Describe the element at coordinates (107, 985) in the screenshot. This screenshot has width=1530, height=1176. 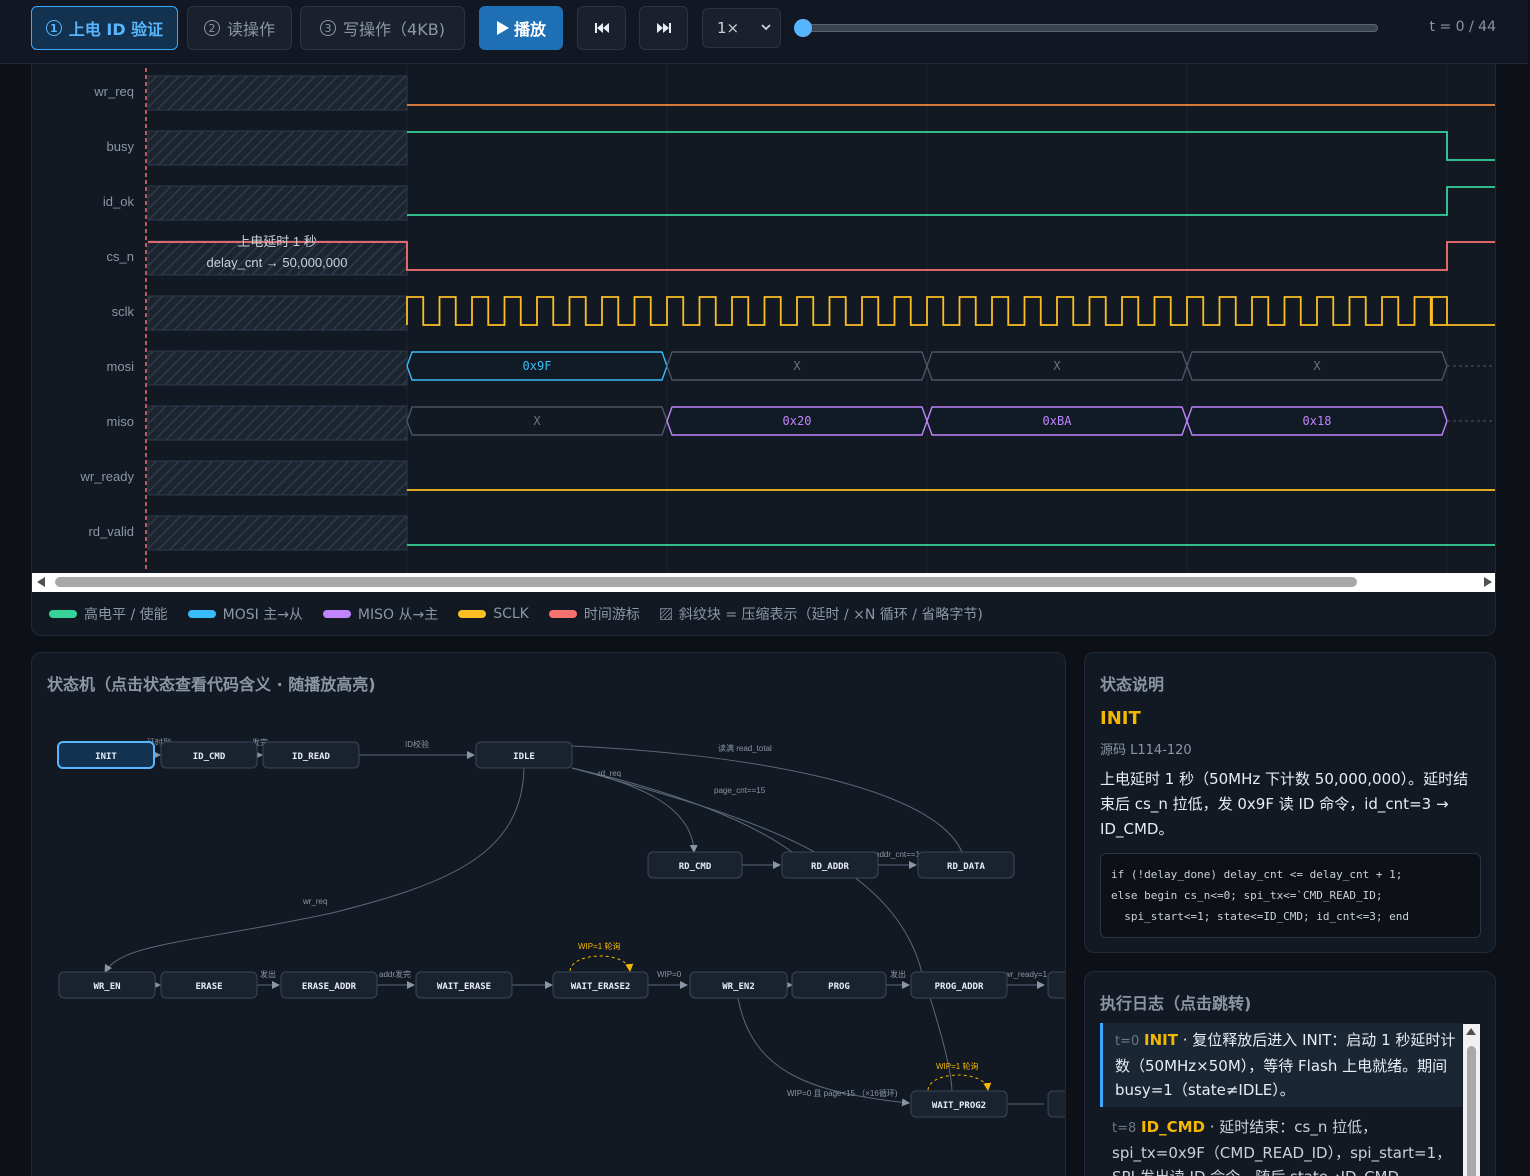
I see `fsm-state-wr-en: WR_EN` at that location.